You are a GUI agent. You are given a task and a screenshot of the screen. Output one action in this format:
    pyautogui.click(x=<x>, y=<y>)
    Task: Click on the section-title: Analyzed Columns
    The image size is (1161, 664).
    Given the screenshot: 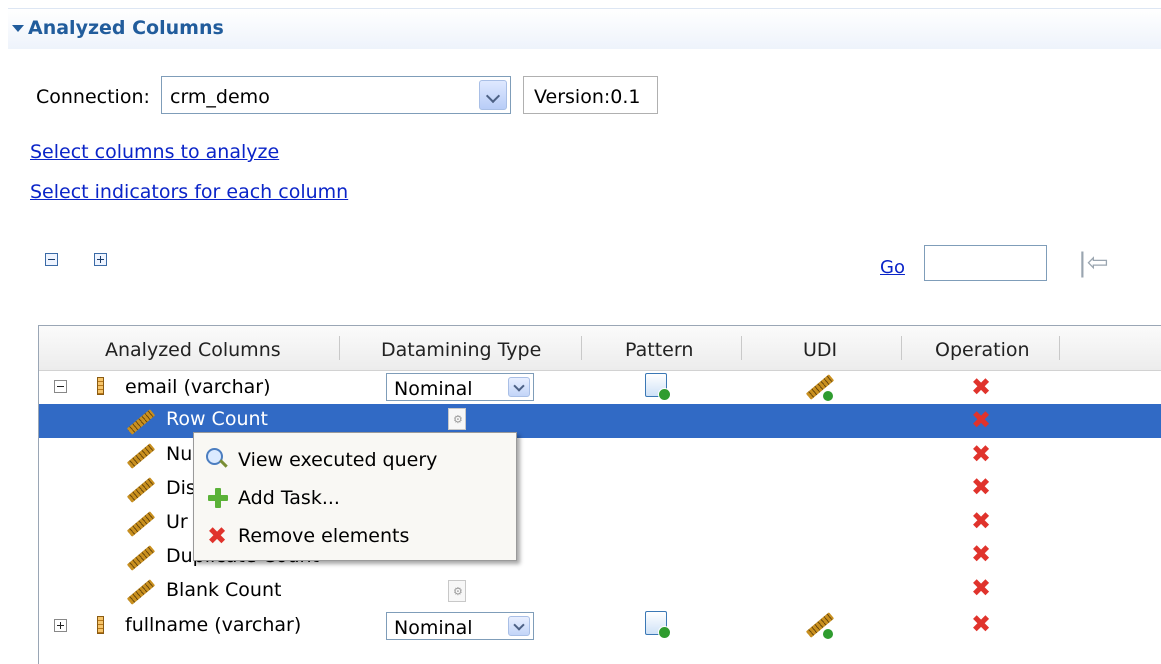 What is the action you would take?
    pyautogui.click(x=126, y=28)
    